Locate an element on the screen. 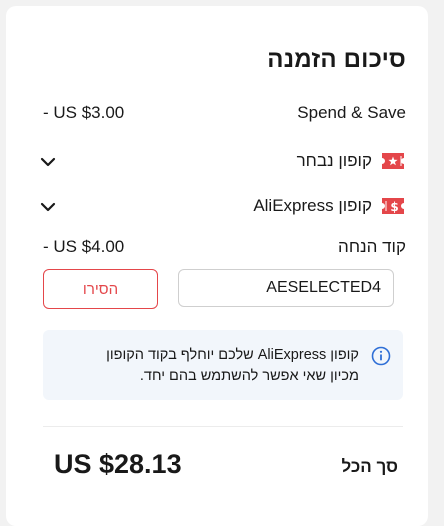 This screenshot has width=444, height=526. discount-code-label: קוד הנחה is located at coordinates (372, 246).